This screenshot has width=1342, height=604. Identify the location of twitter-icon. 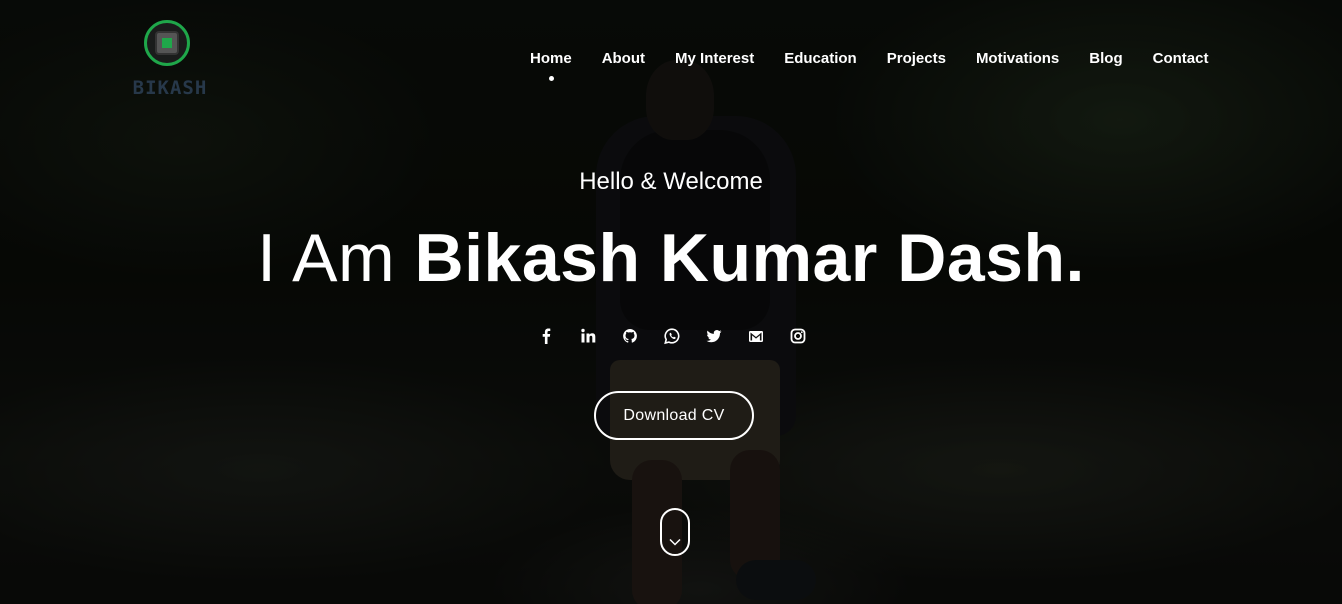
(714, 336).